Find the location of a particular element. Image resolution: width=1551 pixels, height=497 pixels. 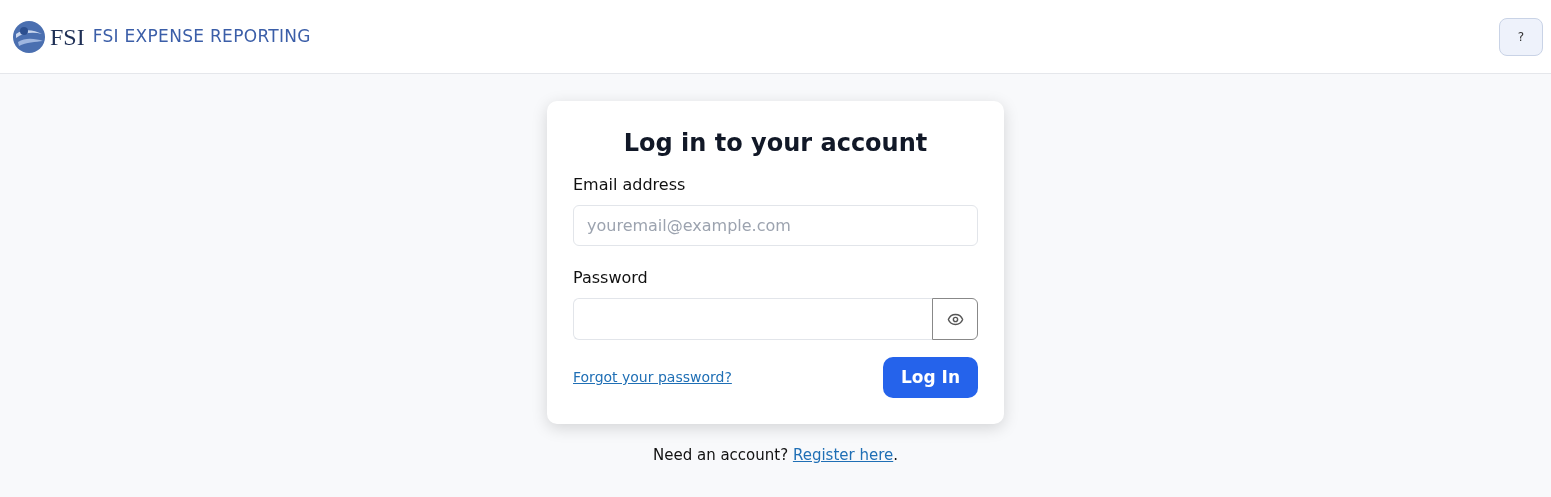

logo-mark: FSI is located at coordinates (67, 37).